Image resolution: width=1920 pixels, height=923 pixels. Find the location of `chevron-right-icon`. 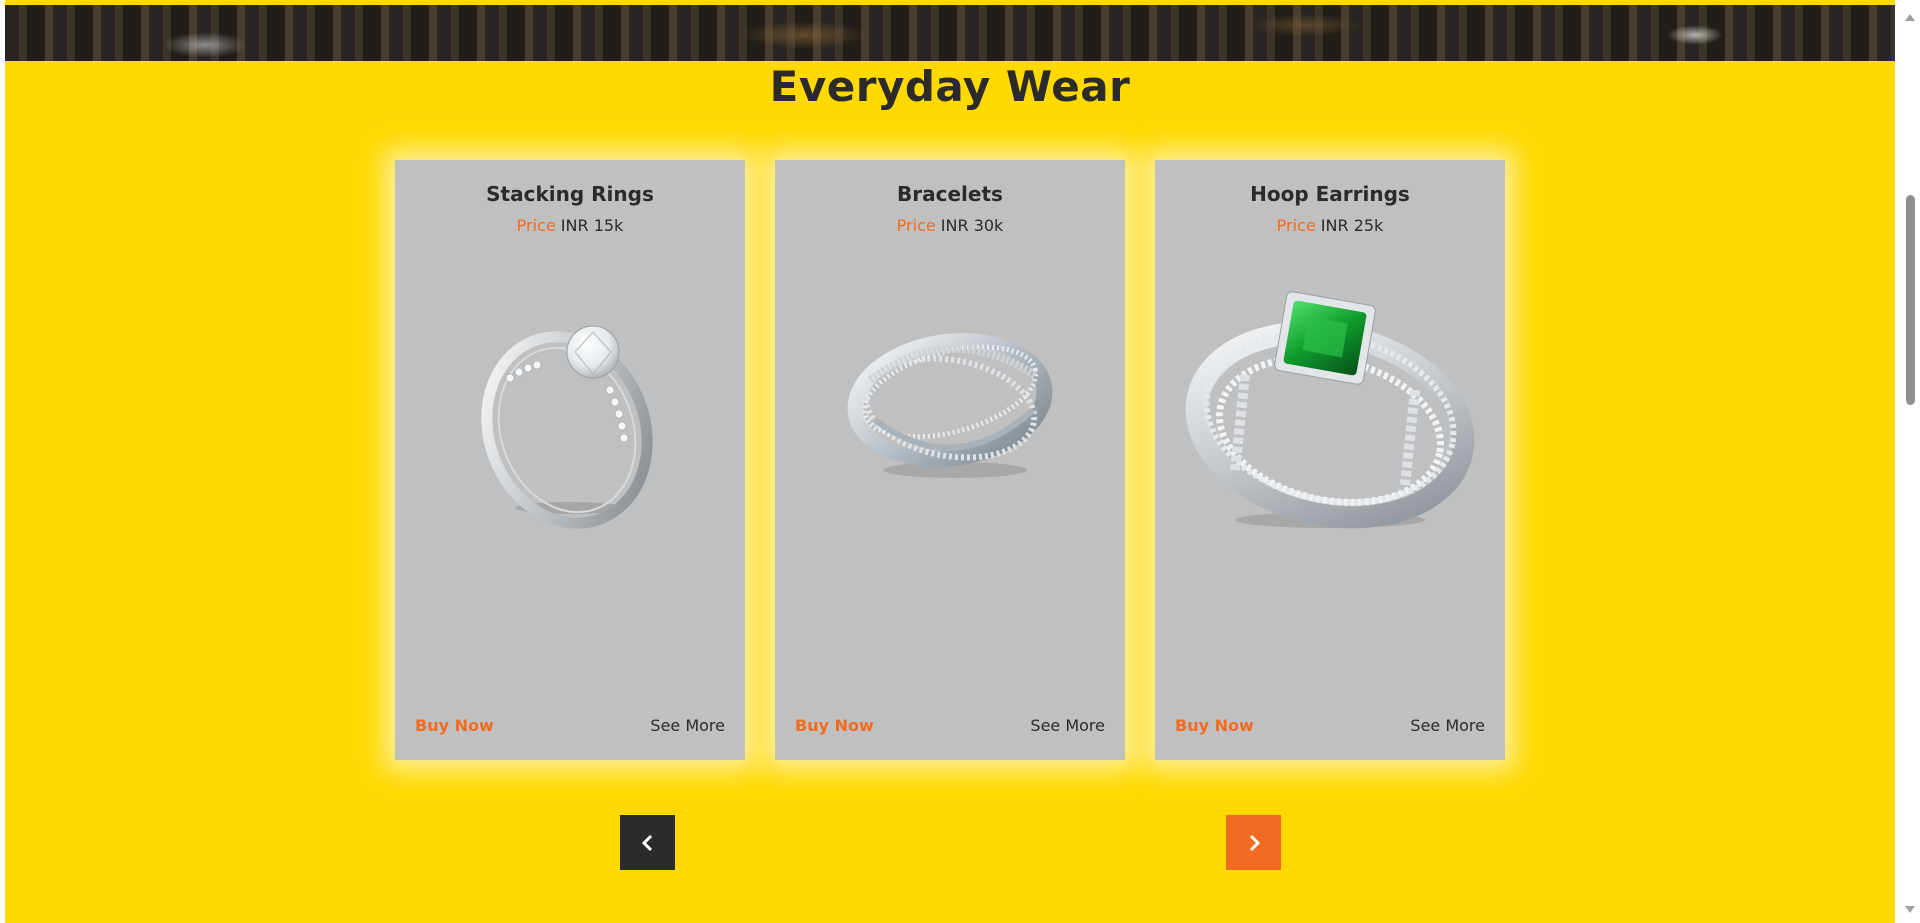

chevron-right-icon is located at coordinates (1254, 842).